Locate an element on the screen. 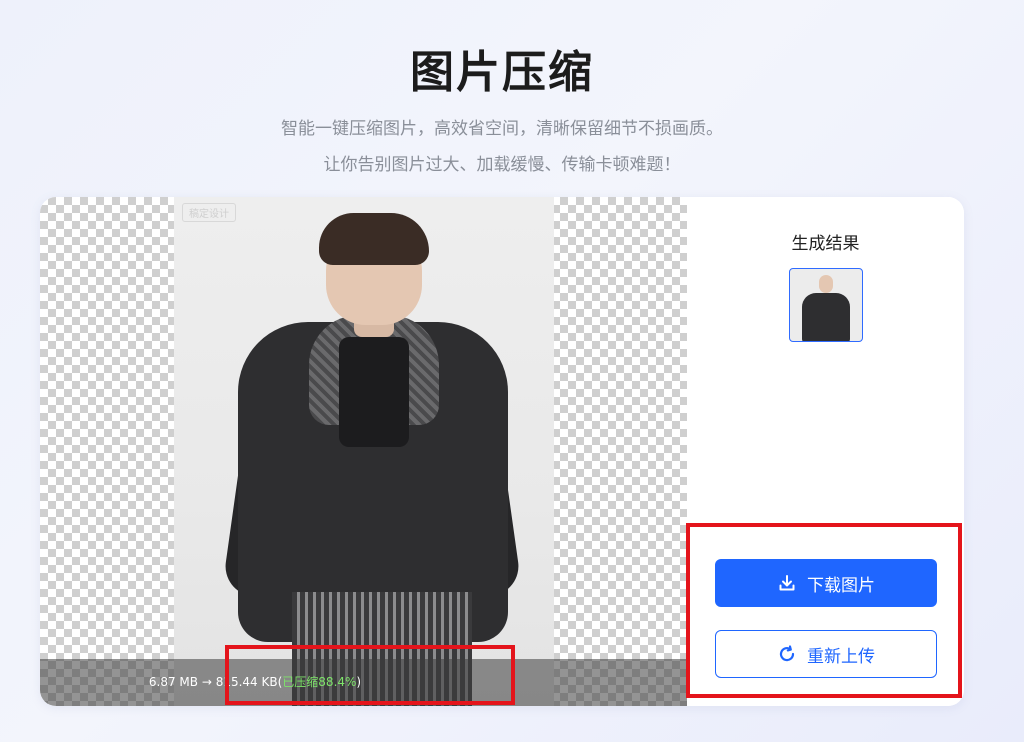 The height and width of the screenshot is (742, 1024). original-size: 6.87 MB is located at coordinates (173, 682).